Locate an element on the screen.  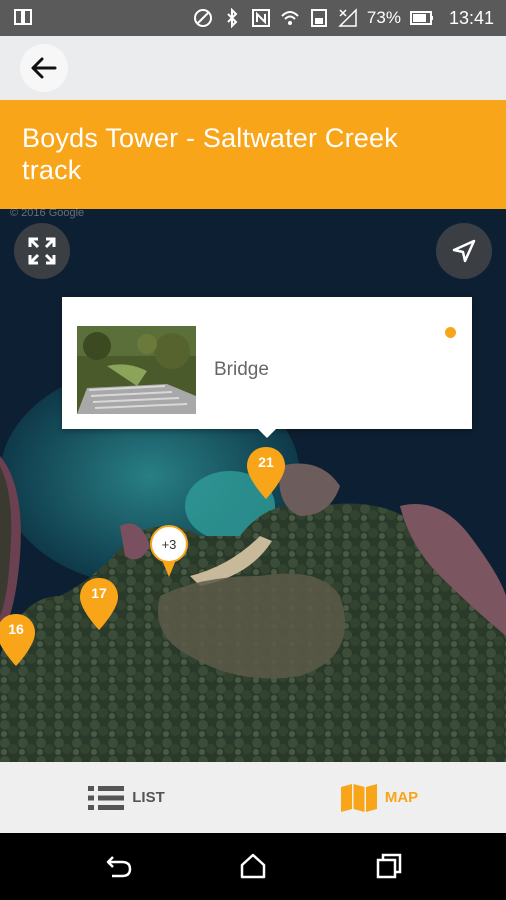
my-location-button is located at coordinates (464, 251).